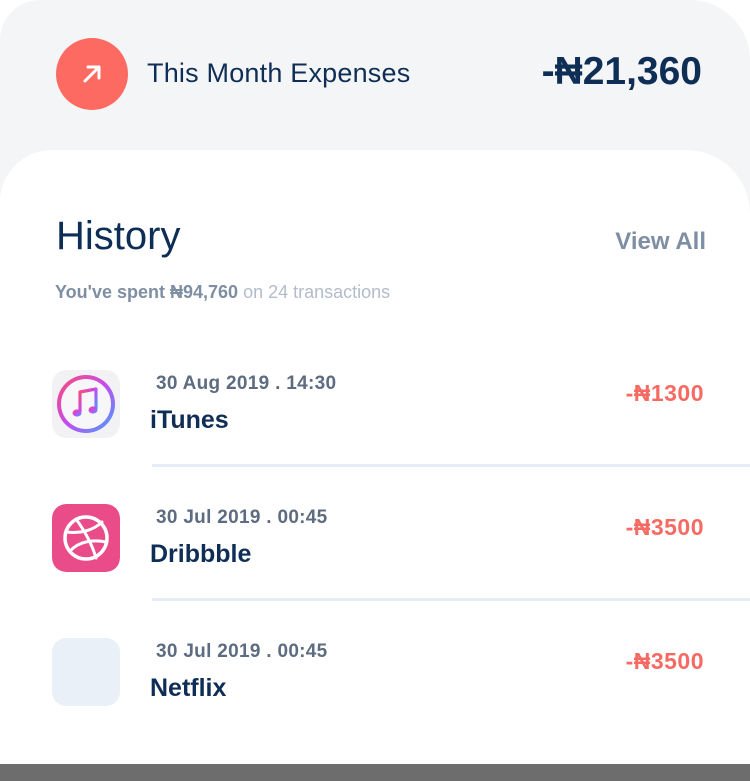 The width and height of the screenshot is (750, 781). Describe the element at coordinates (375, 772) in the screenshot. I see `bottom-bar` at that location.